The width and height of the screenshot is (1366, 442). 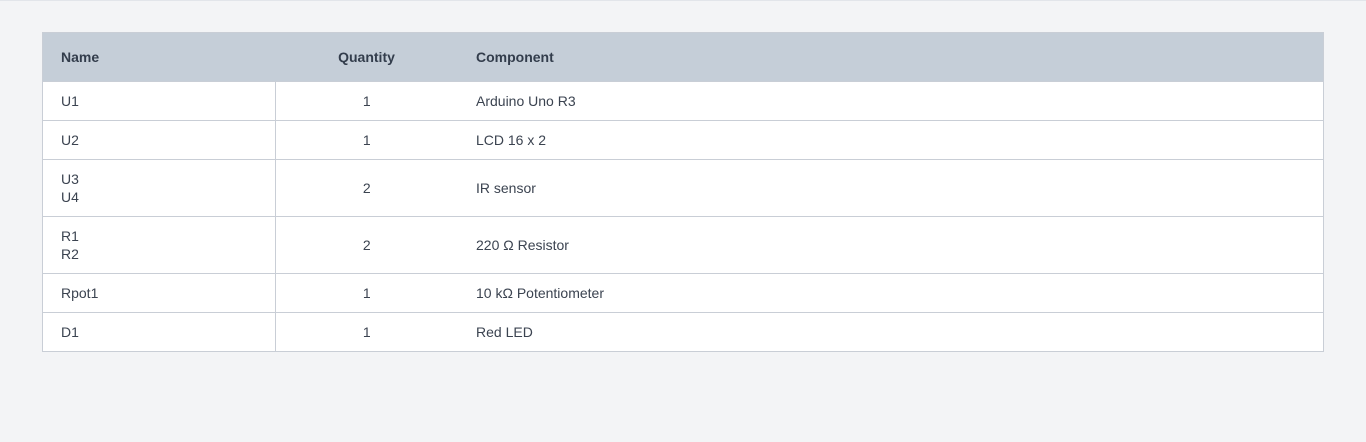 What do you see at coordinates (890, 331) in the screenshot?
I see `component-cell: Red LED` at bounding box center [890, 331].